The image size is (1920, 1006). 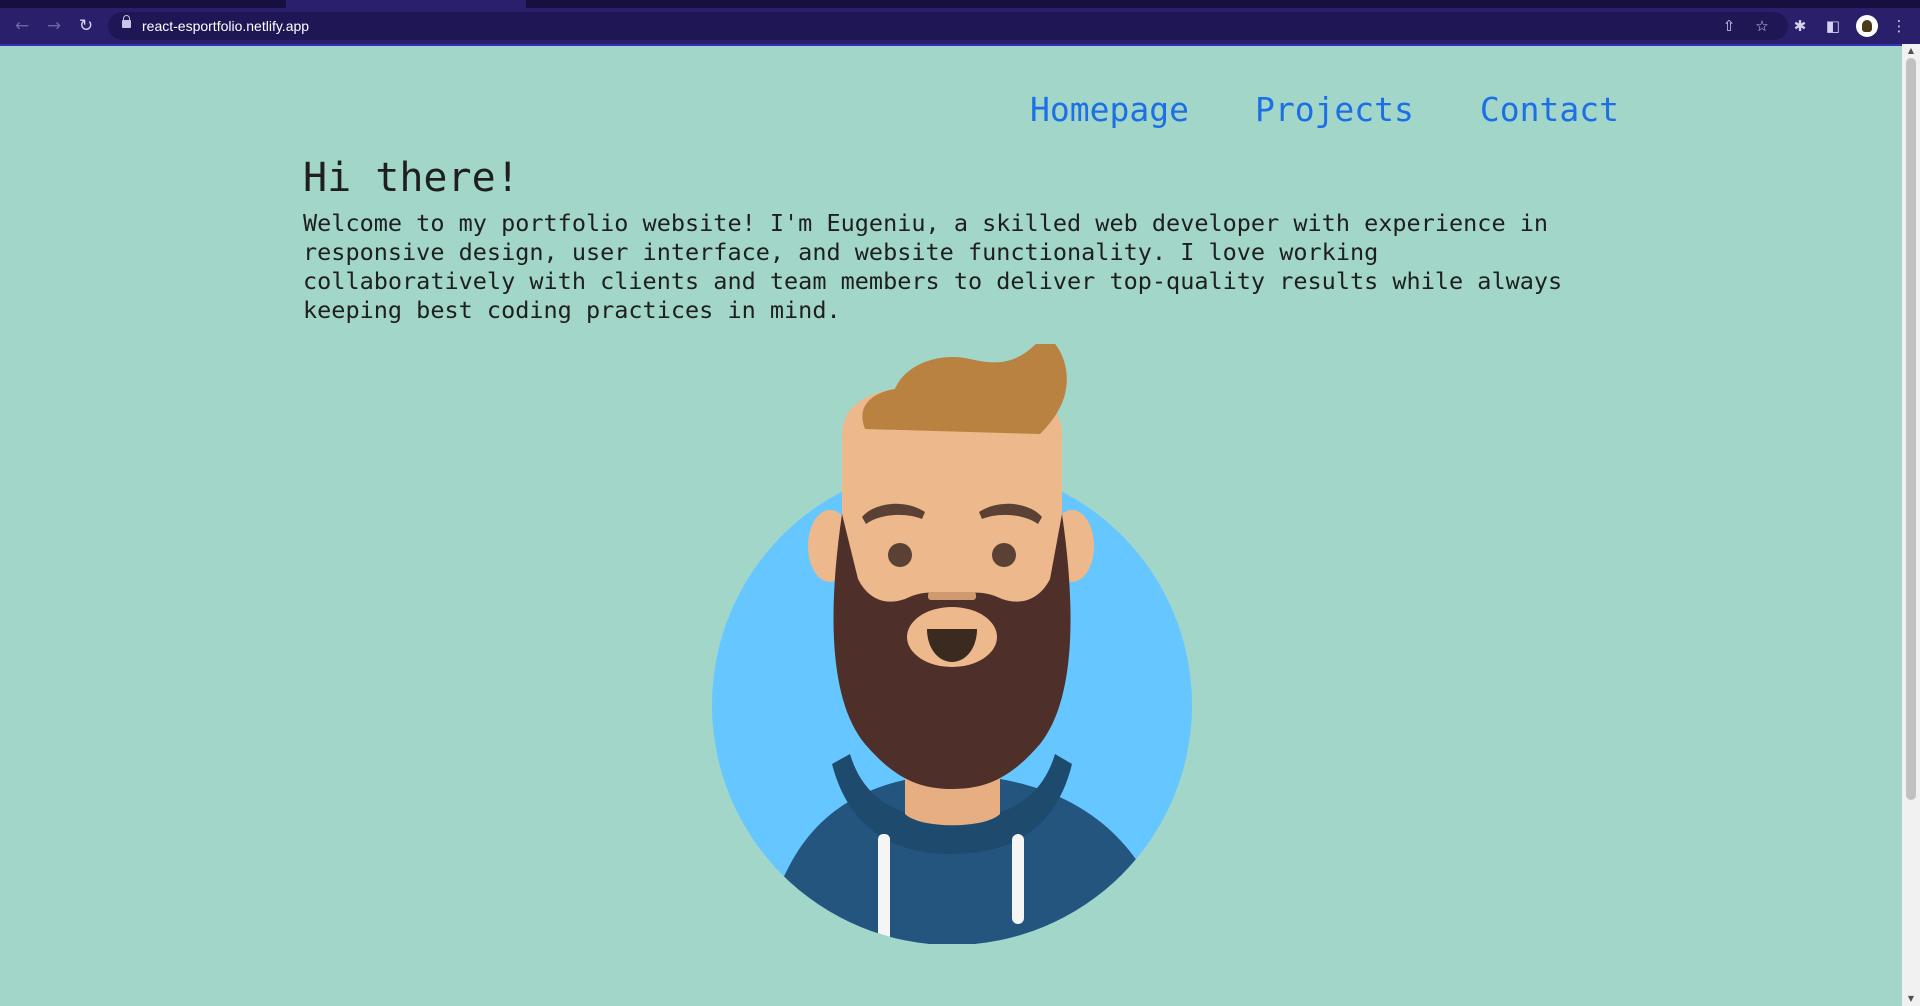 I want to click on scroll-down-arrow-icon: ▼, so click(x=1911, y=999).